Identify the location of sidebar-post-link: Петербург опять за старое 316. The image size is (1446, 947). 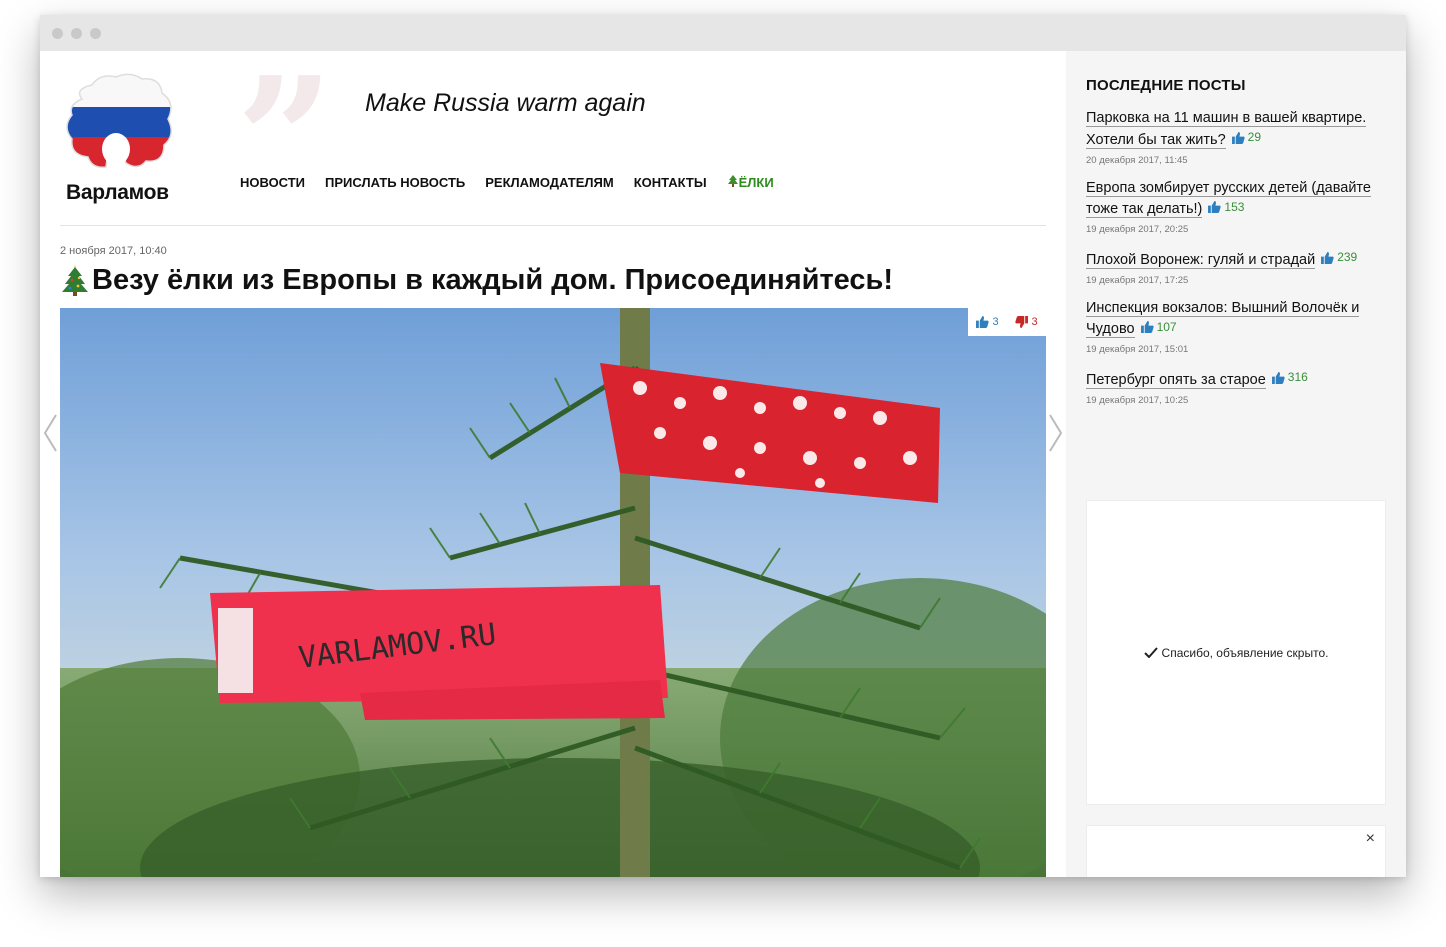
(1236, 379).